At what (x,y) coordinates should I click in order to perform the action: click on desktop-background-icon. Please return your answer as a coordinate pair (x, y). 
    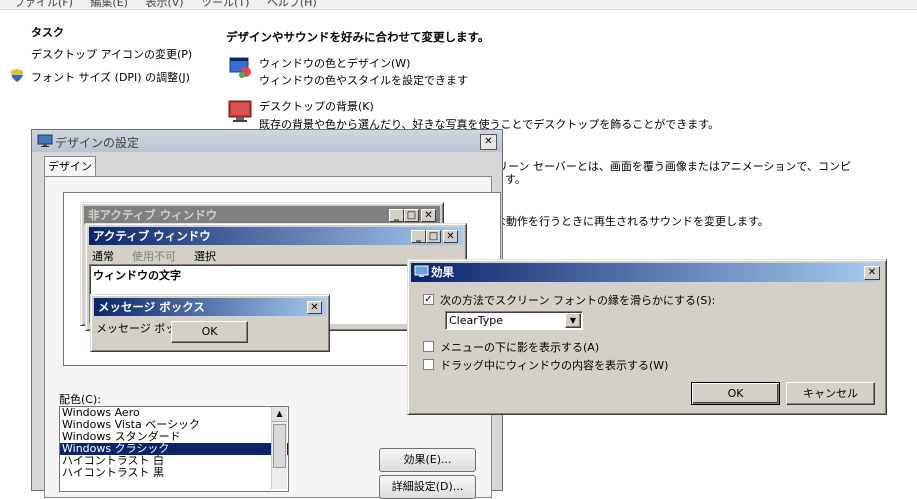
    Looking at the image, I should click on (241, 112).